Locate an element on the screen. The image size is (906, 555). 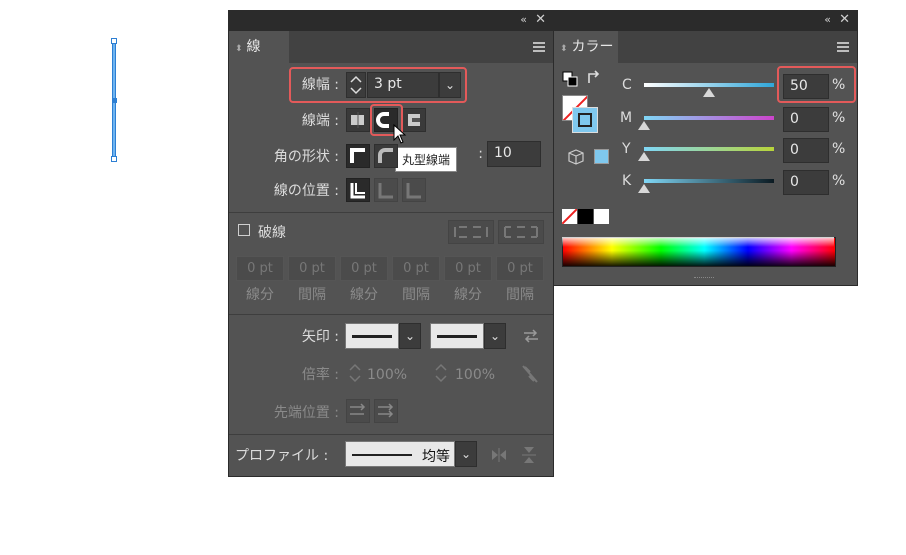
flip-vertical-icon is located at coordinates (529, 455).